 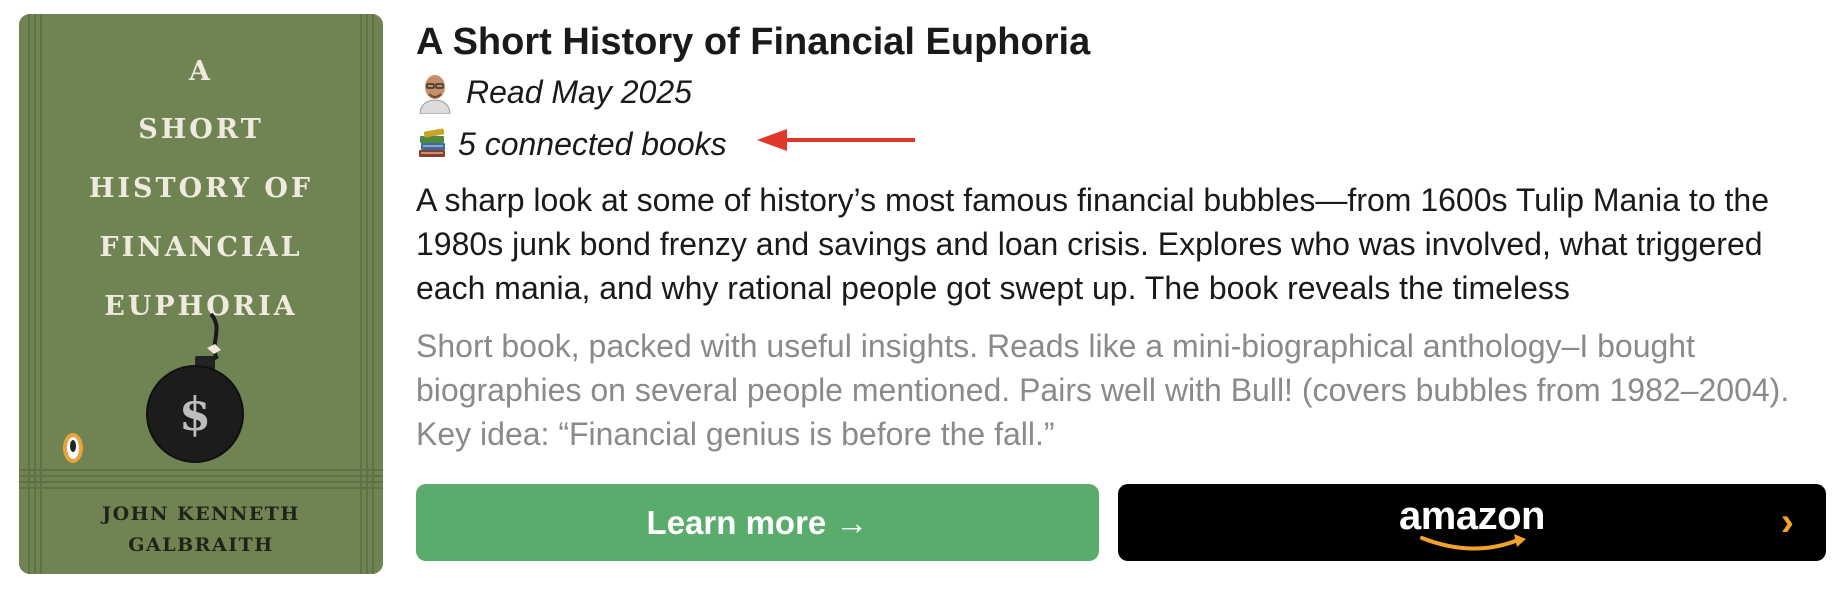 I want to click on read-date-row: Read May 2025, so click(x=1121, y=92).